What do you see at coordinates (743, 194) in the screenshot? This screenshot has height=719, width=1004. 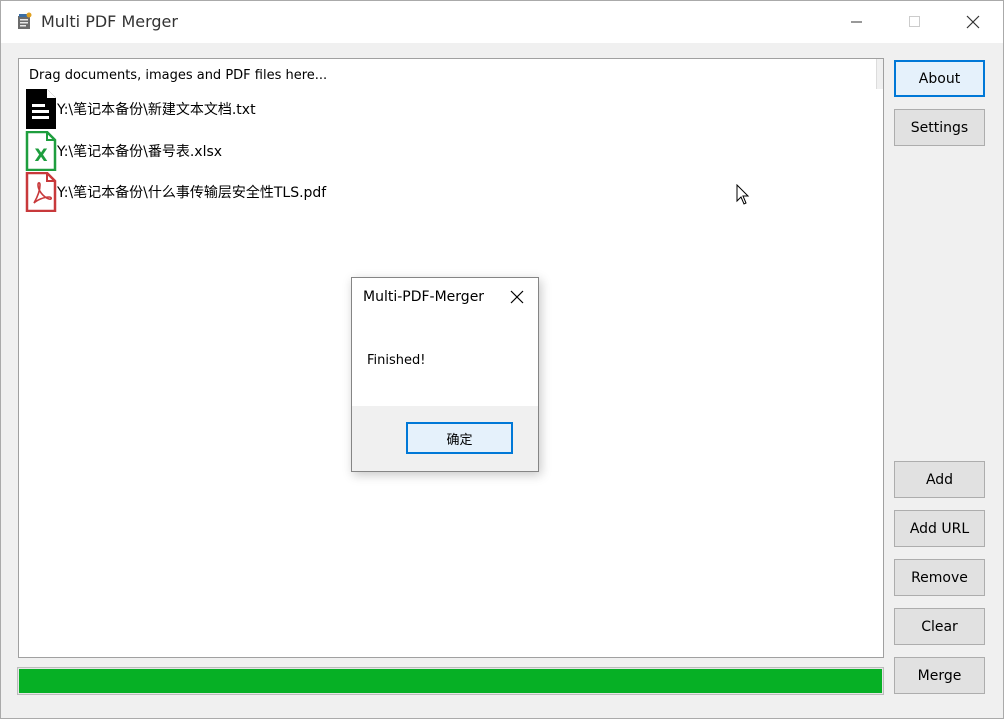 I see `mouse-cursor-icon` at bounding box center [743, 194].